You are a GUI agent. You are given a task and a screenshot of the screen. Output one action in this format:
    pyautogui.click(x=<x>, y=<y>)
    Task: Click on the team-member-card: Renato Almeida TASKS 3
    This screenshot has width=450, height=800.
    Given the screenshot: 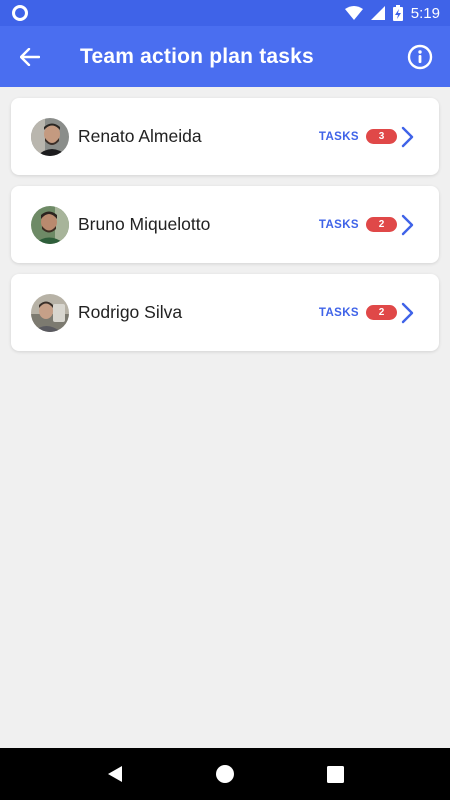 What is the action you would take?
    pyautogui.click(x=225, y=136)
    